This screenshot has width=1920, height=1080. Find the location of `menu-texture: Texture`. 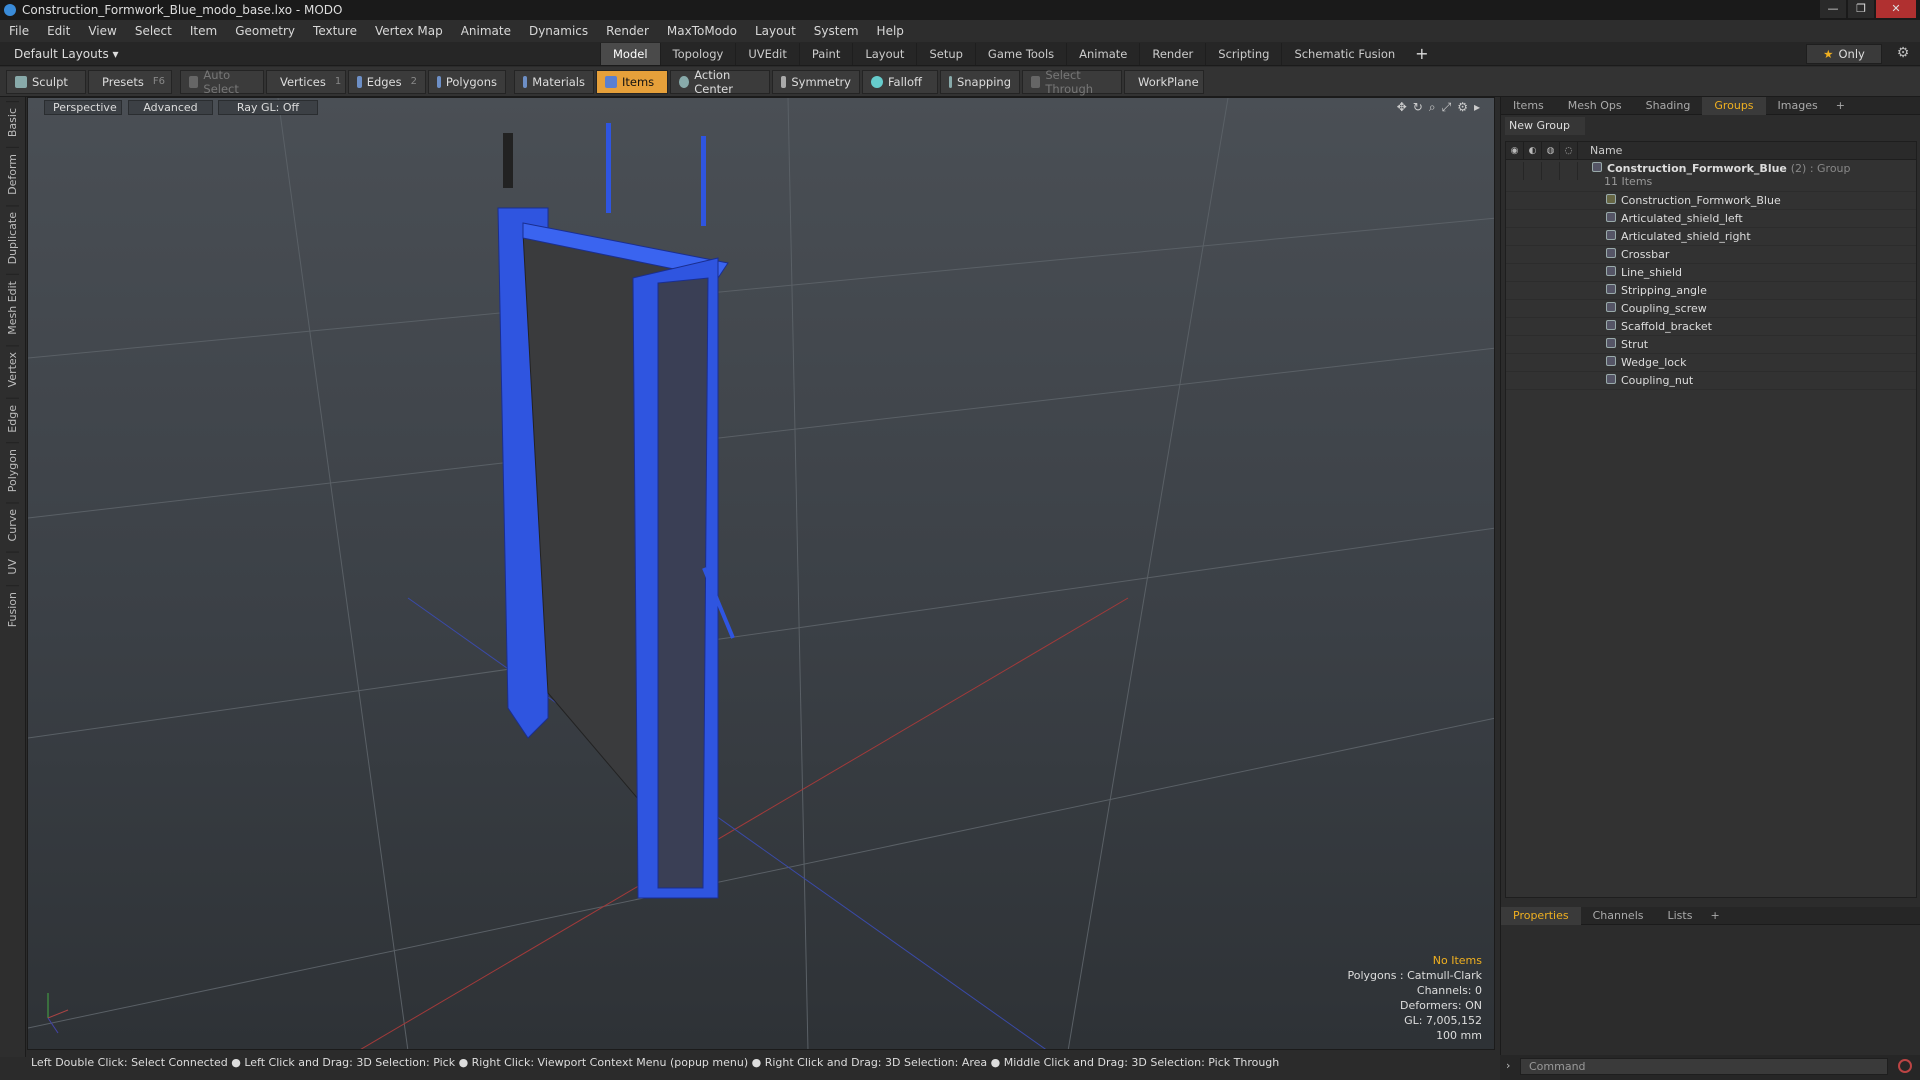

menu-texture: Texture is located at coordinates (335, 31).